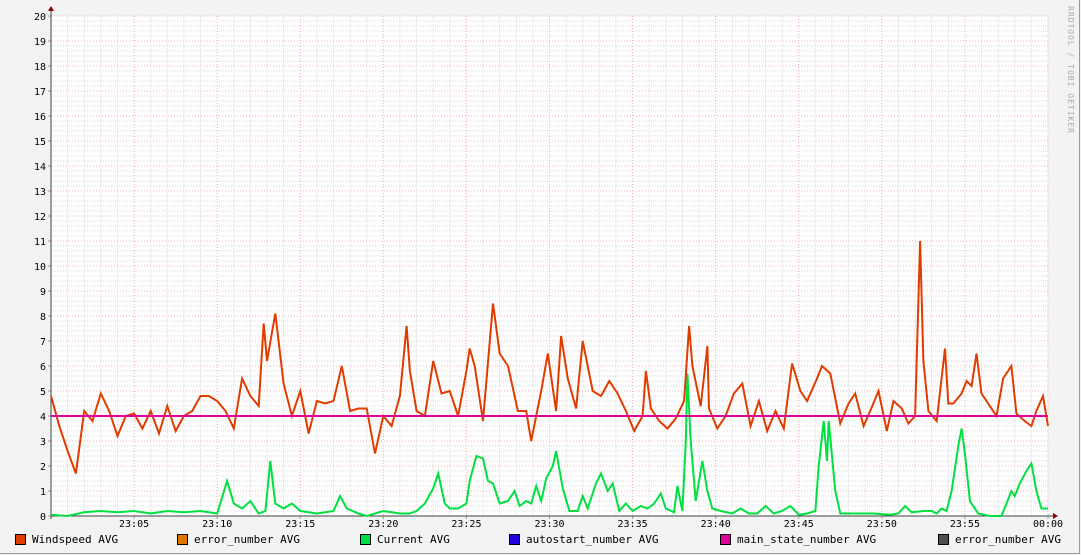 This screenshot has width=1081, height=555. Describe the element at coordinates (75, 539) in the screenshot. I see `legend-label: Windspeed AVG` at that location.